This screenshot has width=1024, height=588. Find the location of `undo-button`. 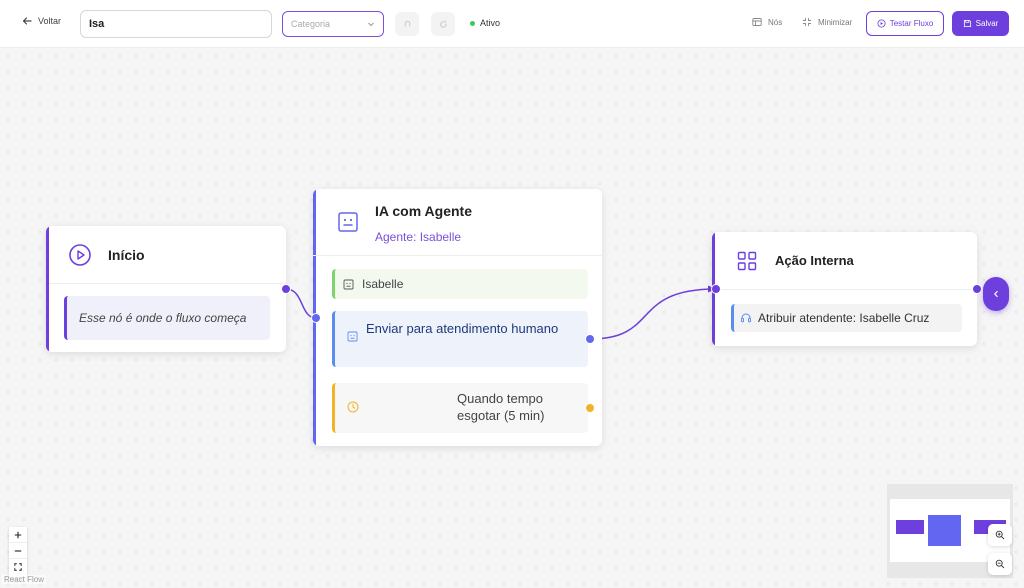

undo-button is located at coordinates (407, 24).